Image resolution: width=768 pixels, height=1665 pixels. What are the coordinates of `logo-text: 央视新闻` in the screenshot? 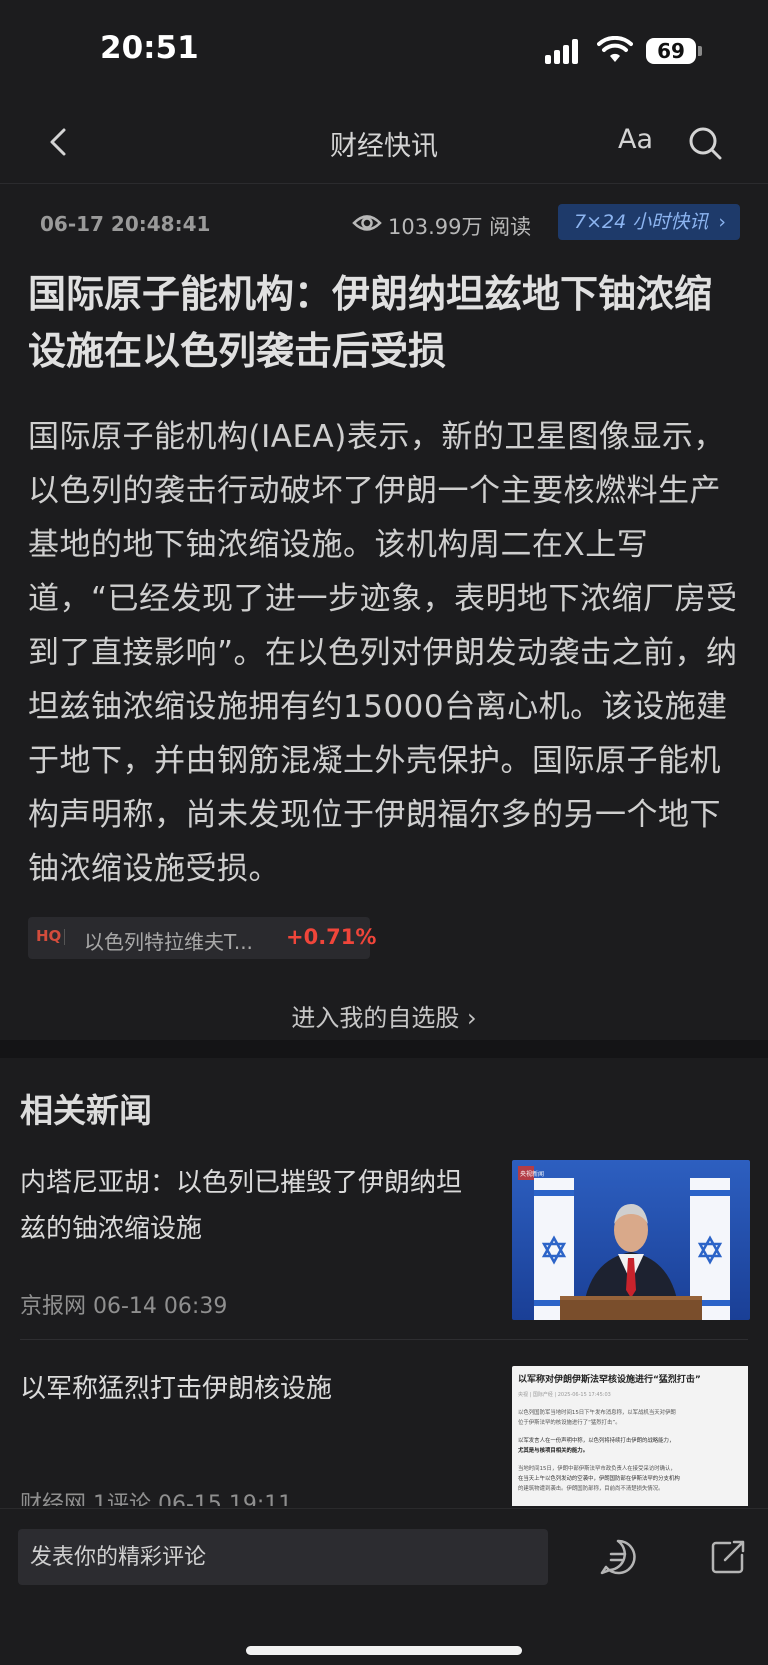 It's located at (532, 1174).